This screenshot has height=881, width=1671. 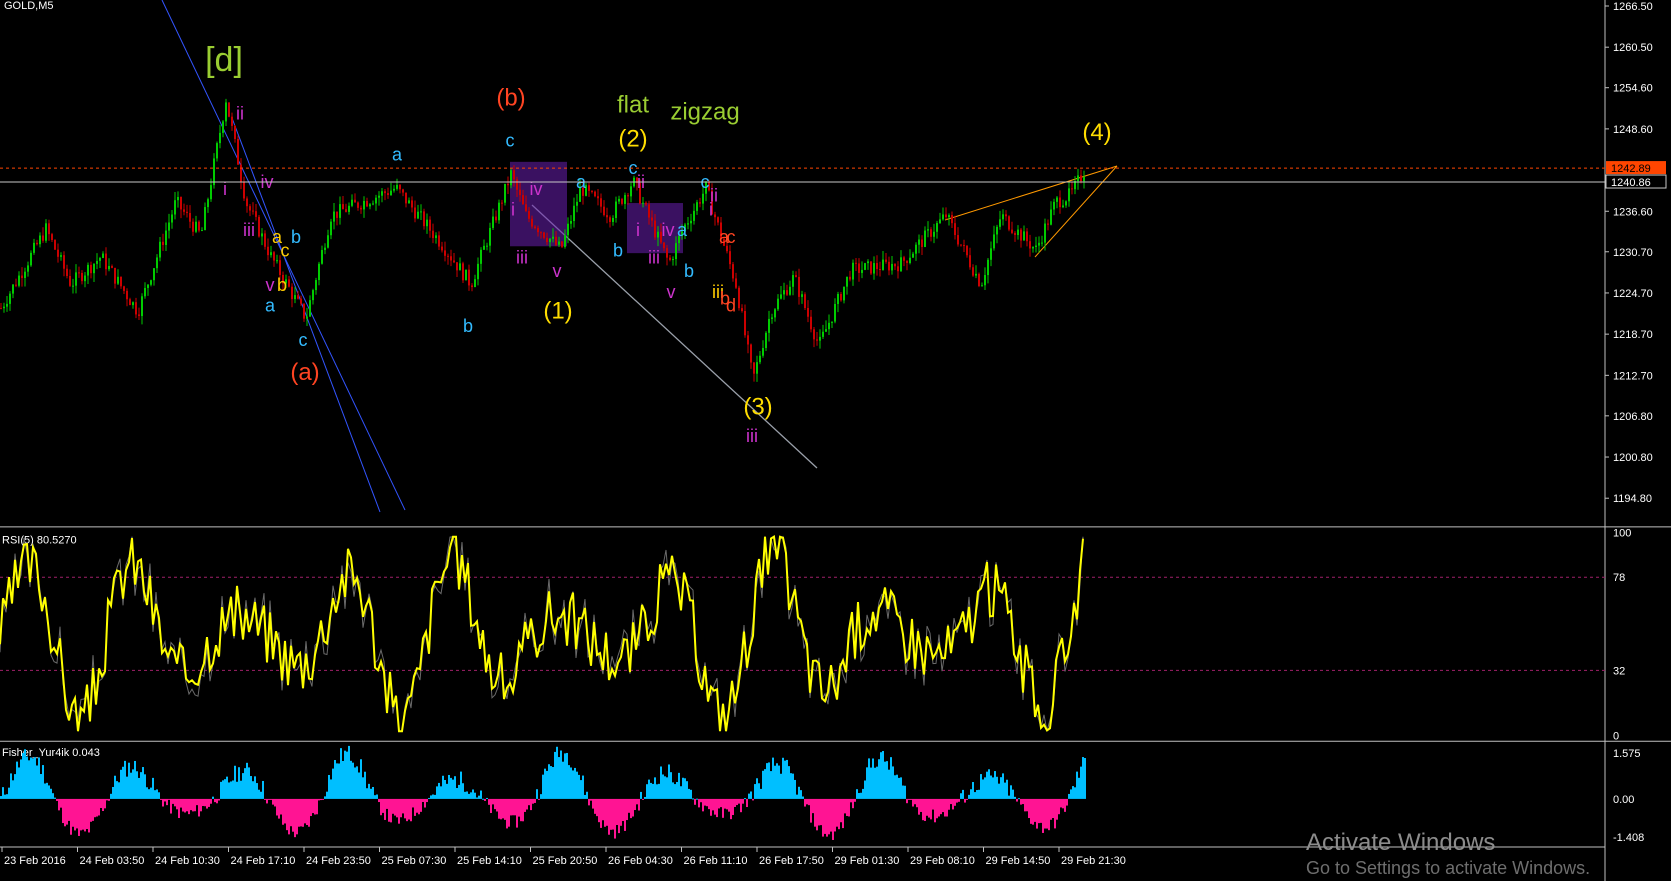 What do you see at coordinates (1096, 132) in the screenshot?
I see `wave-label: (4)` at bounding box center [1096, 132].